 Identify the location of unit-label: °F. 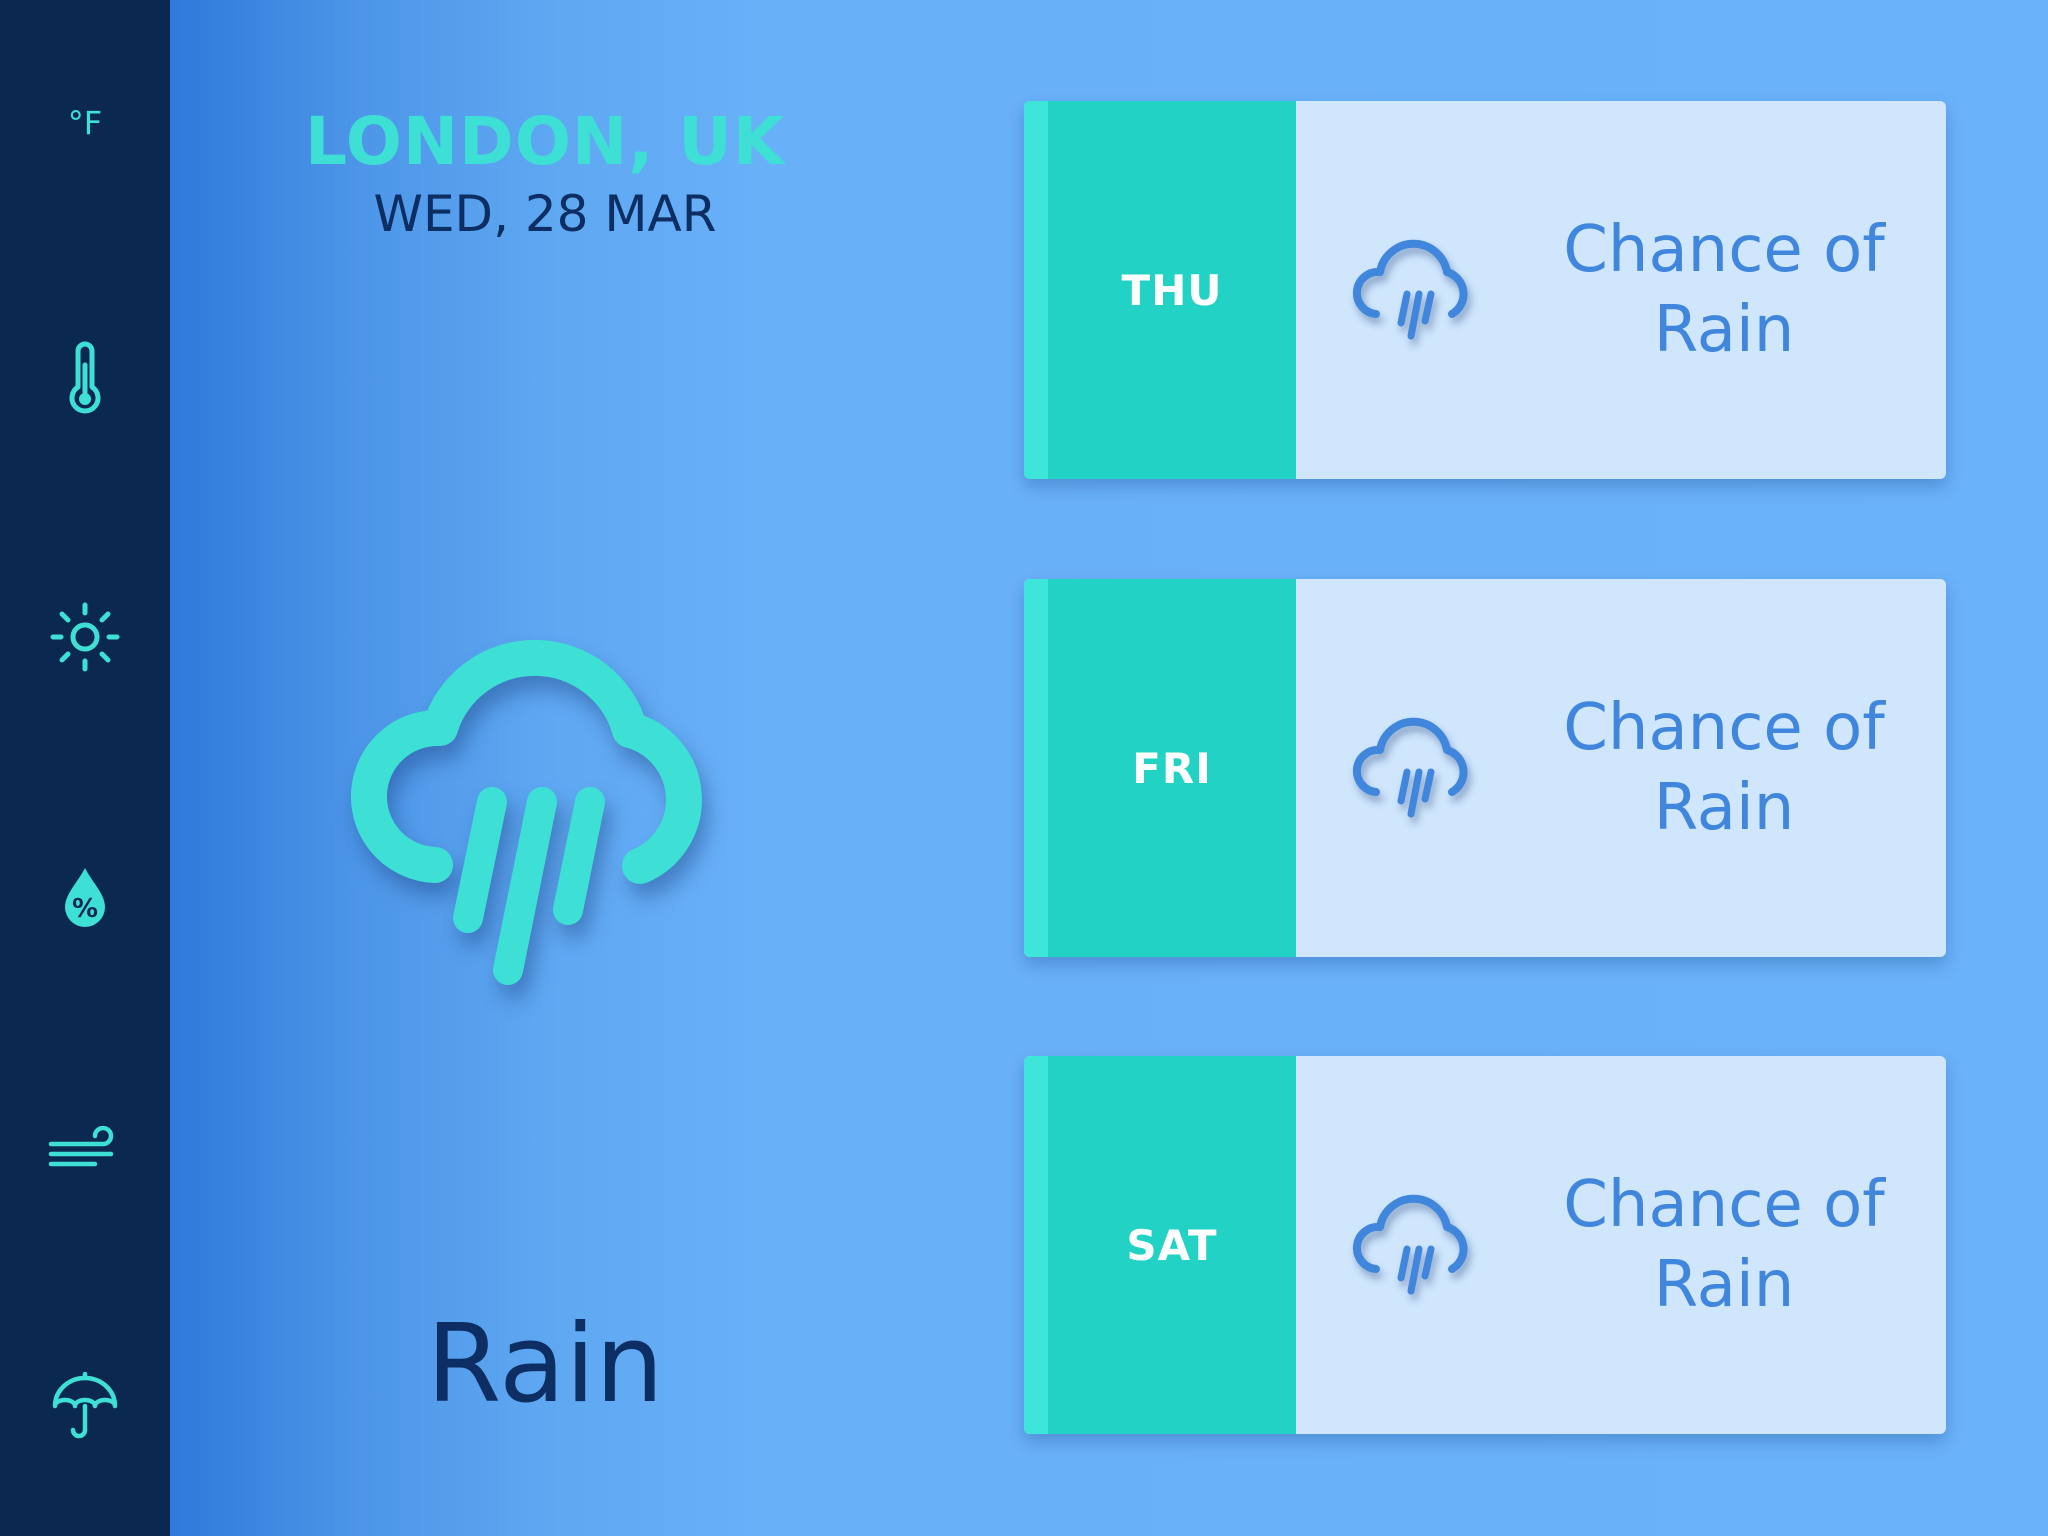
(85, 123).